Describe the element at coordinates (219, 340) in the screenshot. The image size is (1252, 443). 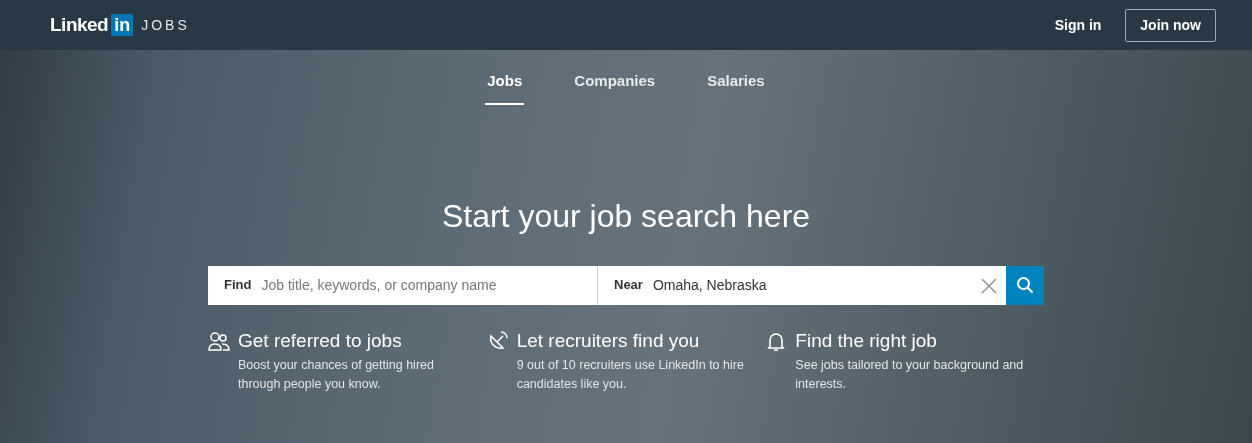
I see `people-icon` at that location.